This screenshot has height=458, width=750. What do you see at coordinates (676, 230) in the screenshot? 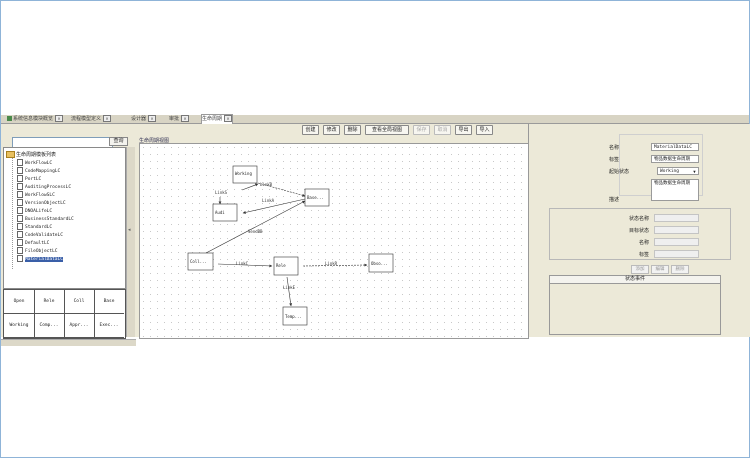
I see `target-state-field` at bounding box center [676, 230].